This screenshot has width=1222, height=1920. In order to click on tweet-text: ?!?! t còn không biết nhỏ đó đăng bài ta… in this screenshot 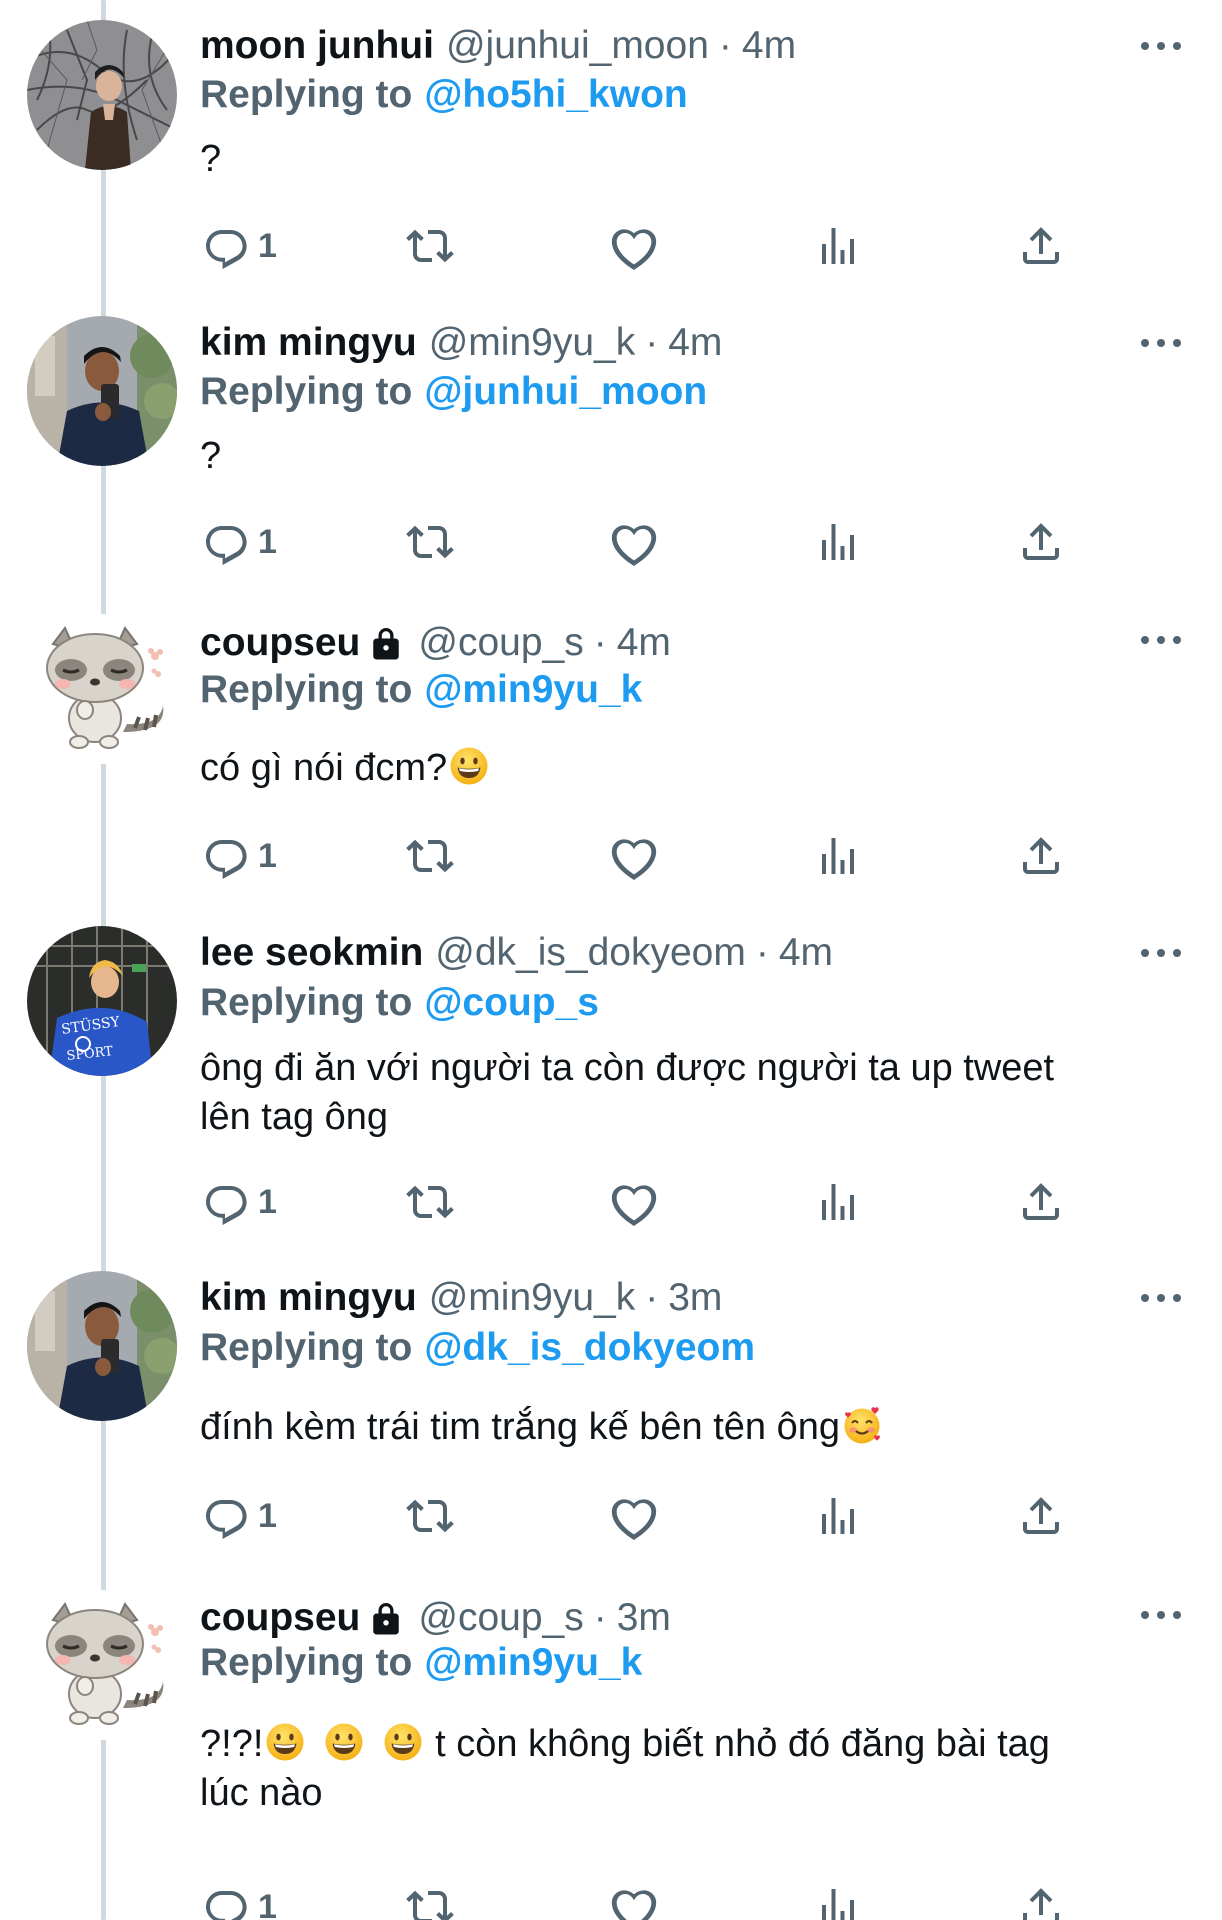, I will do `click(690, 1769)`.